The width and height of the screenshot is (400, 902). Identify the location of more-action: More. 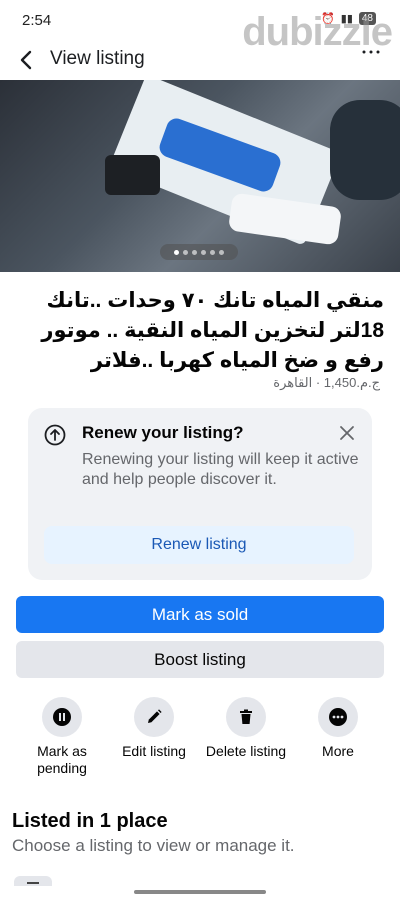
(338, 728).